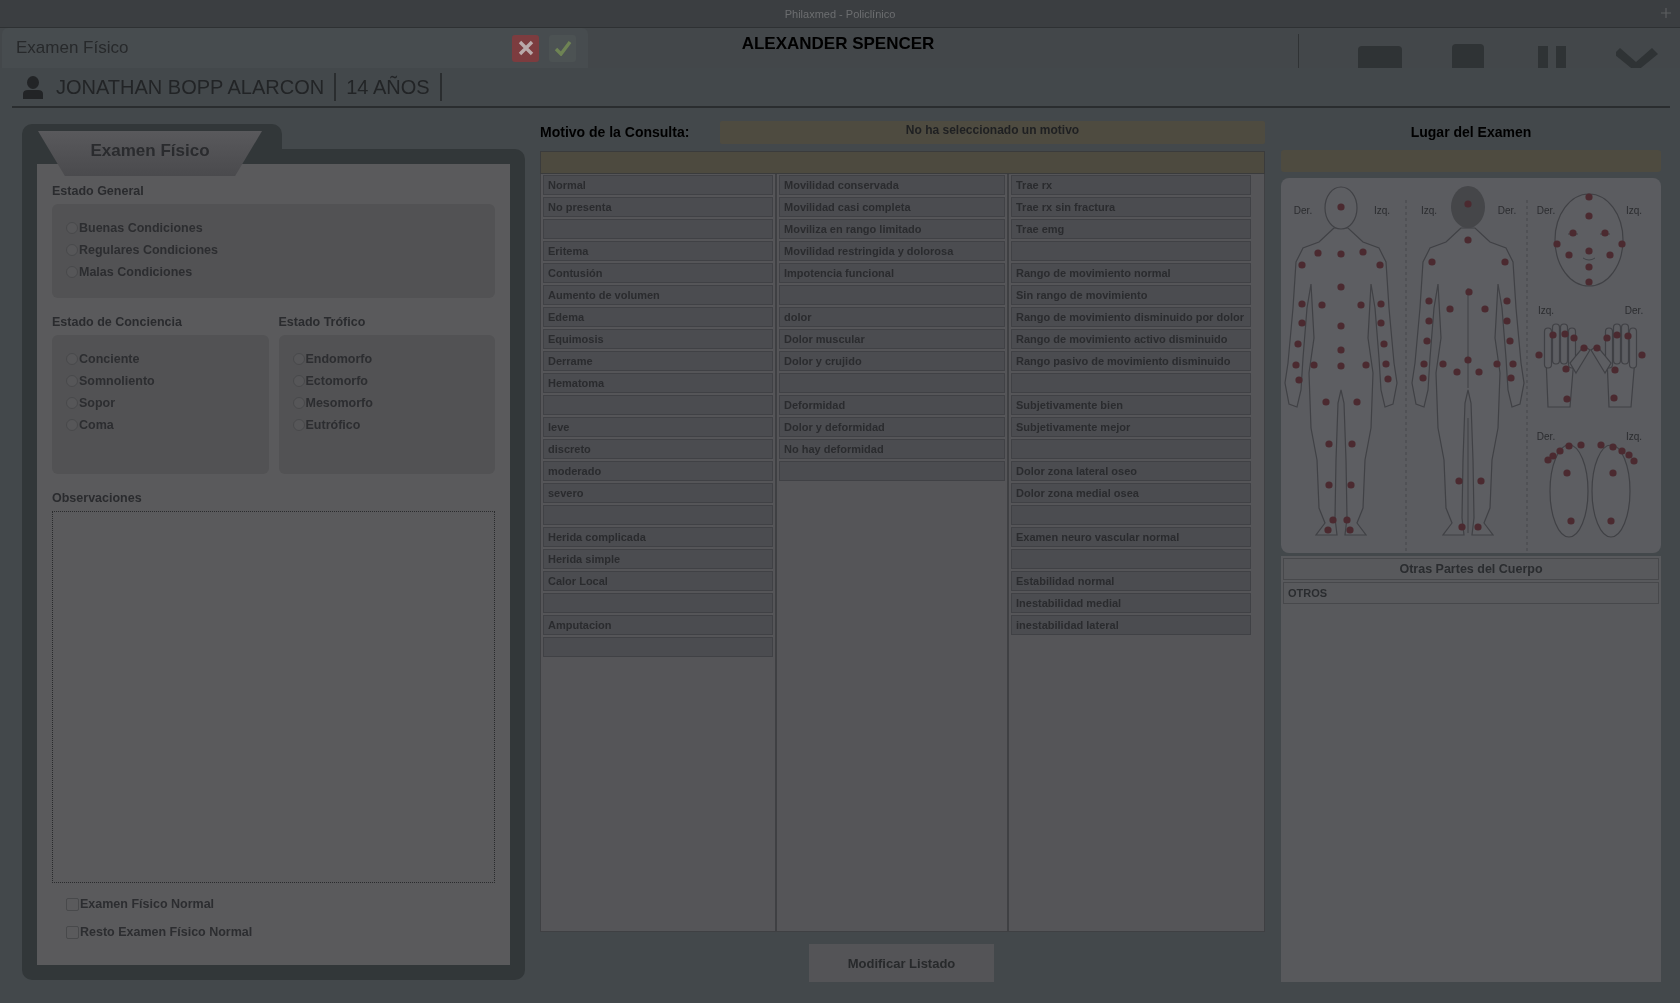 Image resolution: width=1680 pixels, height=1003 pixels. I want to click on field-label: Motivo de la Consulta:, so click(615, 132).